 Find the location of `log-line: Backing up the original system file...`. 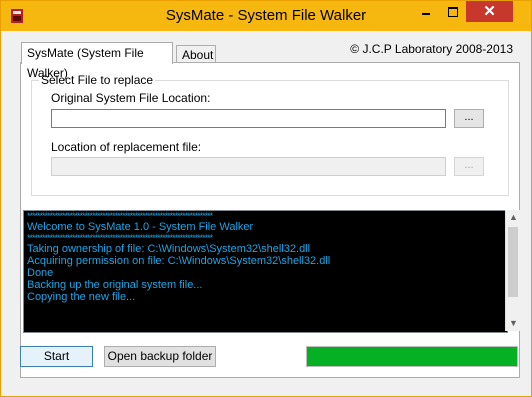

log-line: Backing up the original system file... is located at coordinates (115, 285).